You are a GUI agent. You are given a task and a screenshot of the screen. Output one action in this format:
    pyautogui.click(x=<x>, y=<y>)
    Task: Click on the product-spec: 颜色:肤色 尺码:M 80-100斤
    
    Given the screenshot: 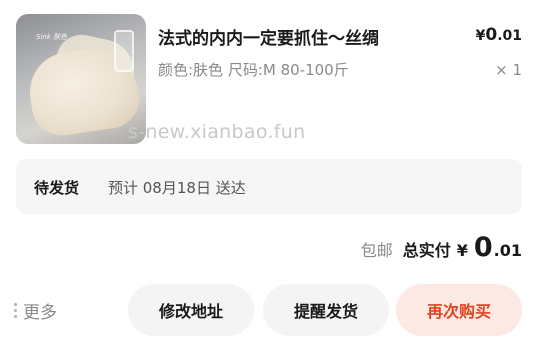 What is the action you would take?
    pyautogui.click(x=253, y=70)
    